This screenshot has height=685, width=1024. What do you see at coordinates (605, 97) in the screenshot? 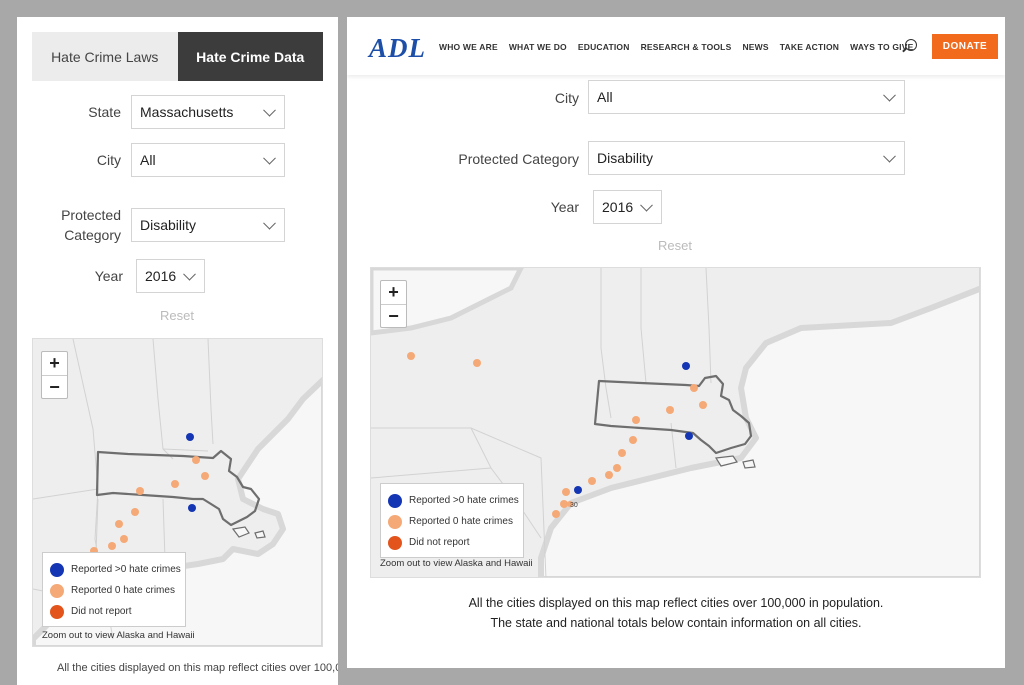
I see `city-value: All` at bounding box center [605, 97].